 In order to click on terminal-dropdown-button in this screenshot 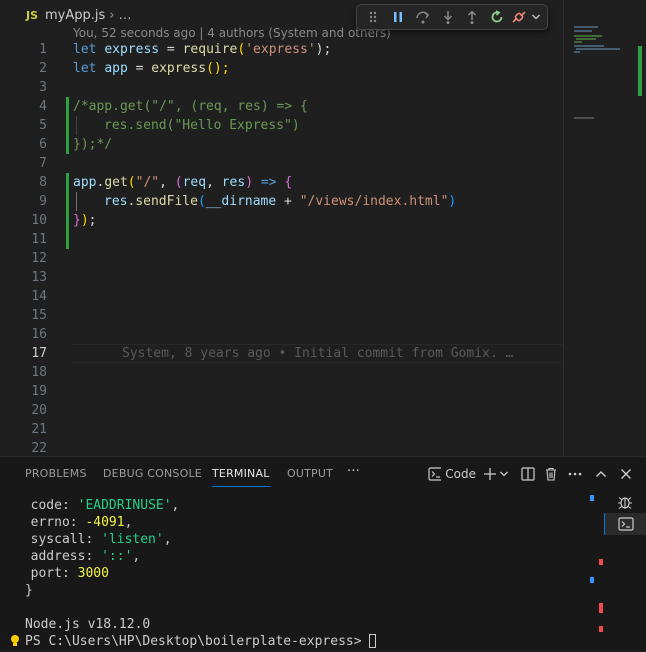, I will do `click(504, 474)`.